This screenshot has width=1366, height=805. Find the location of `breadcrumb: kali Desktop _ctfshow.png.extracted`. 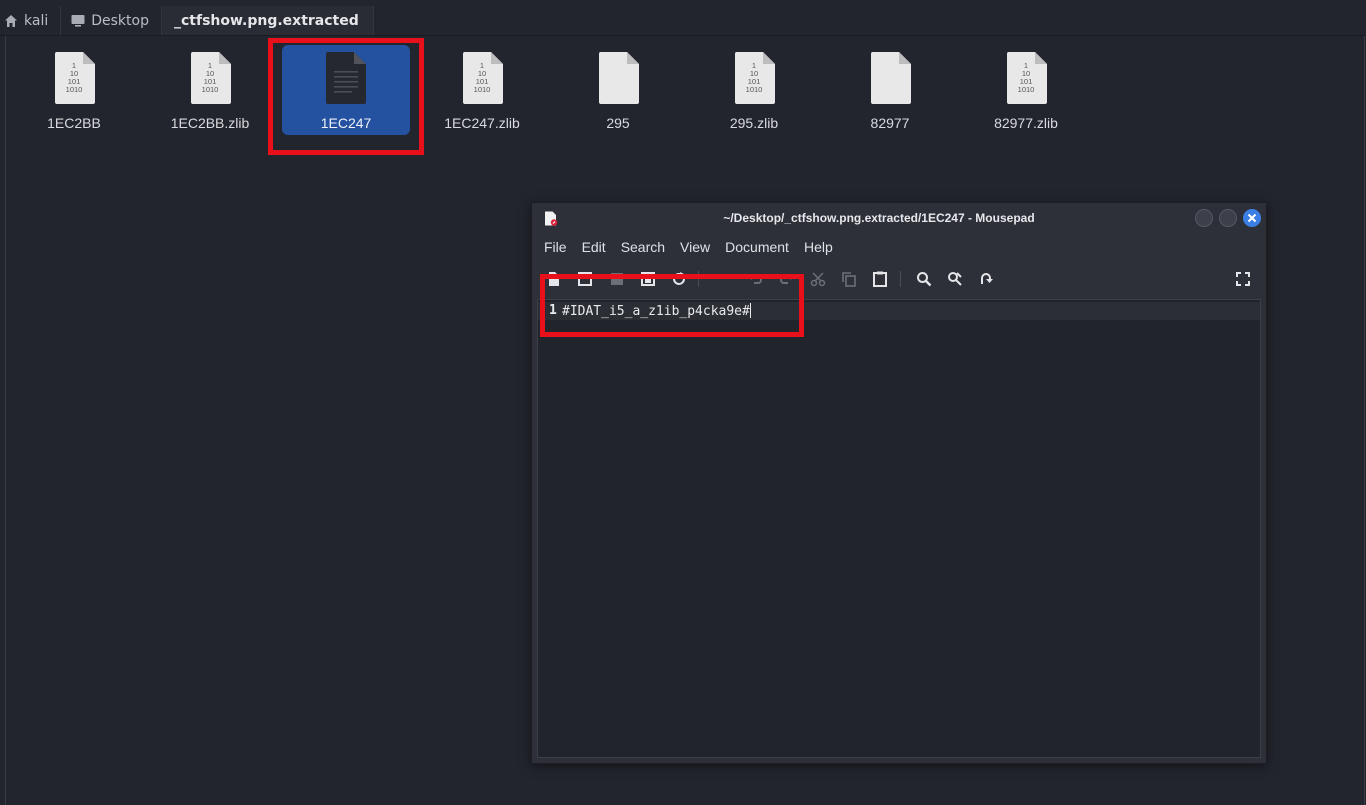

breadcrumb: kali Desktop _ctfshow.png.extracted is located at coordinates (683, 21).